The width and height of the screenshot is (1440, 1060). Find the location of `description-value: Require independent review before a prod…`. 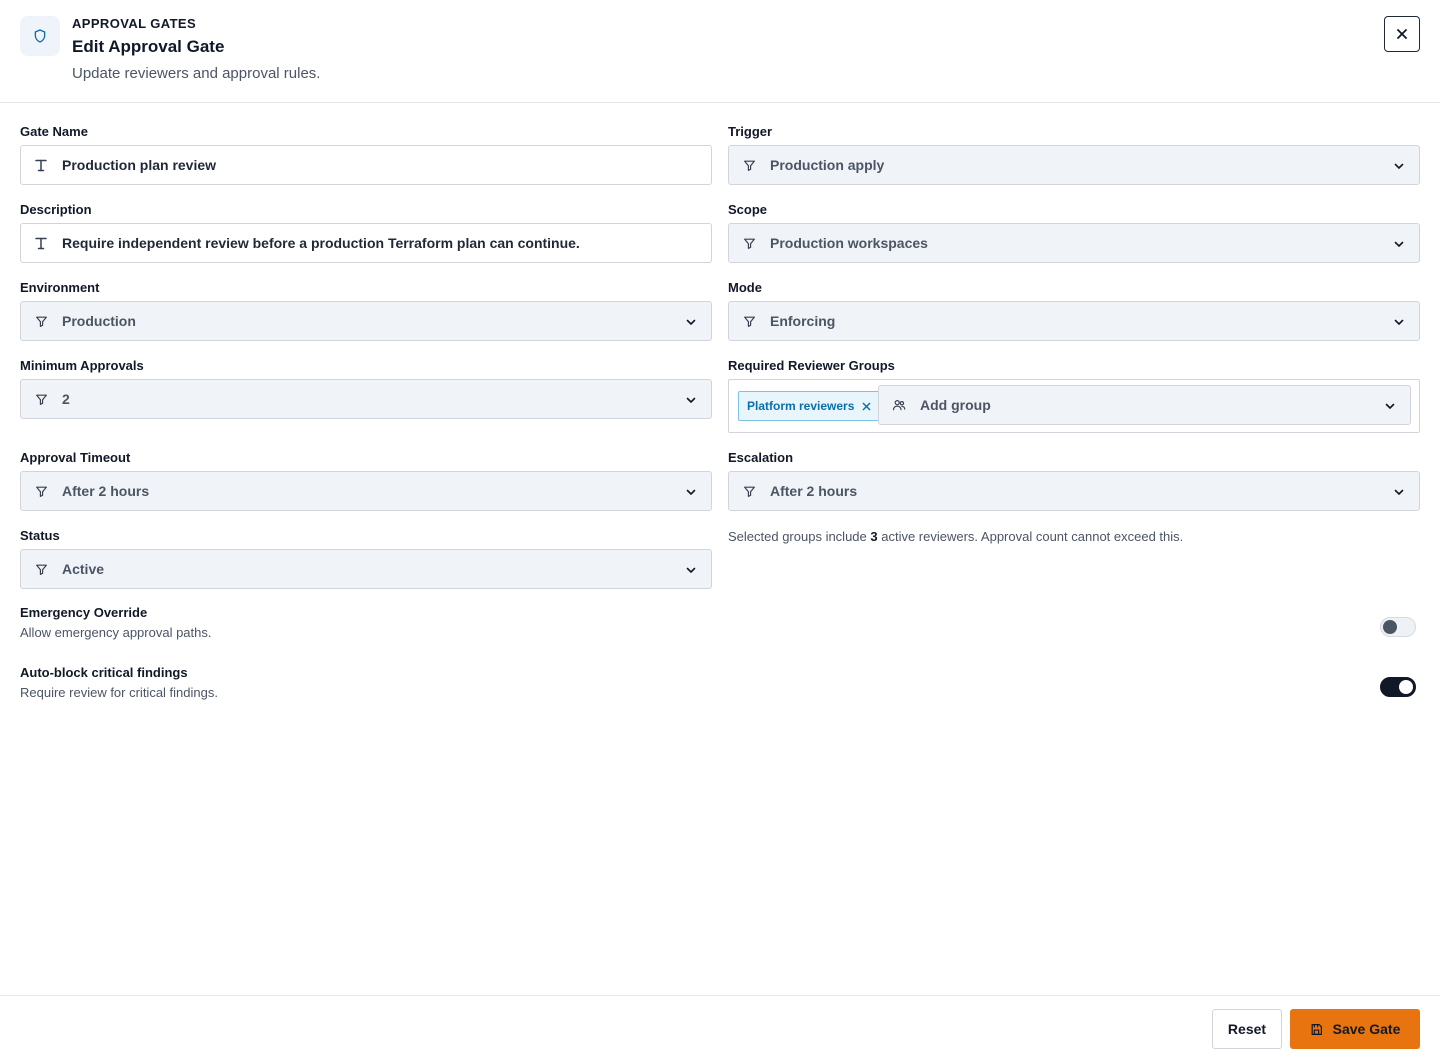

description-value: Require independent review before a prod… is located at coordinates (321, 243).